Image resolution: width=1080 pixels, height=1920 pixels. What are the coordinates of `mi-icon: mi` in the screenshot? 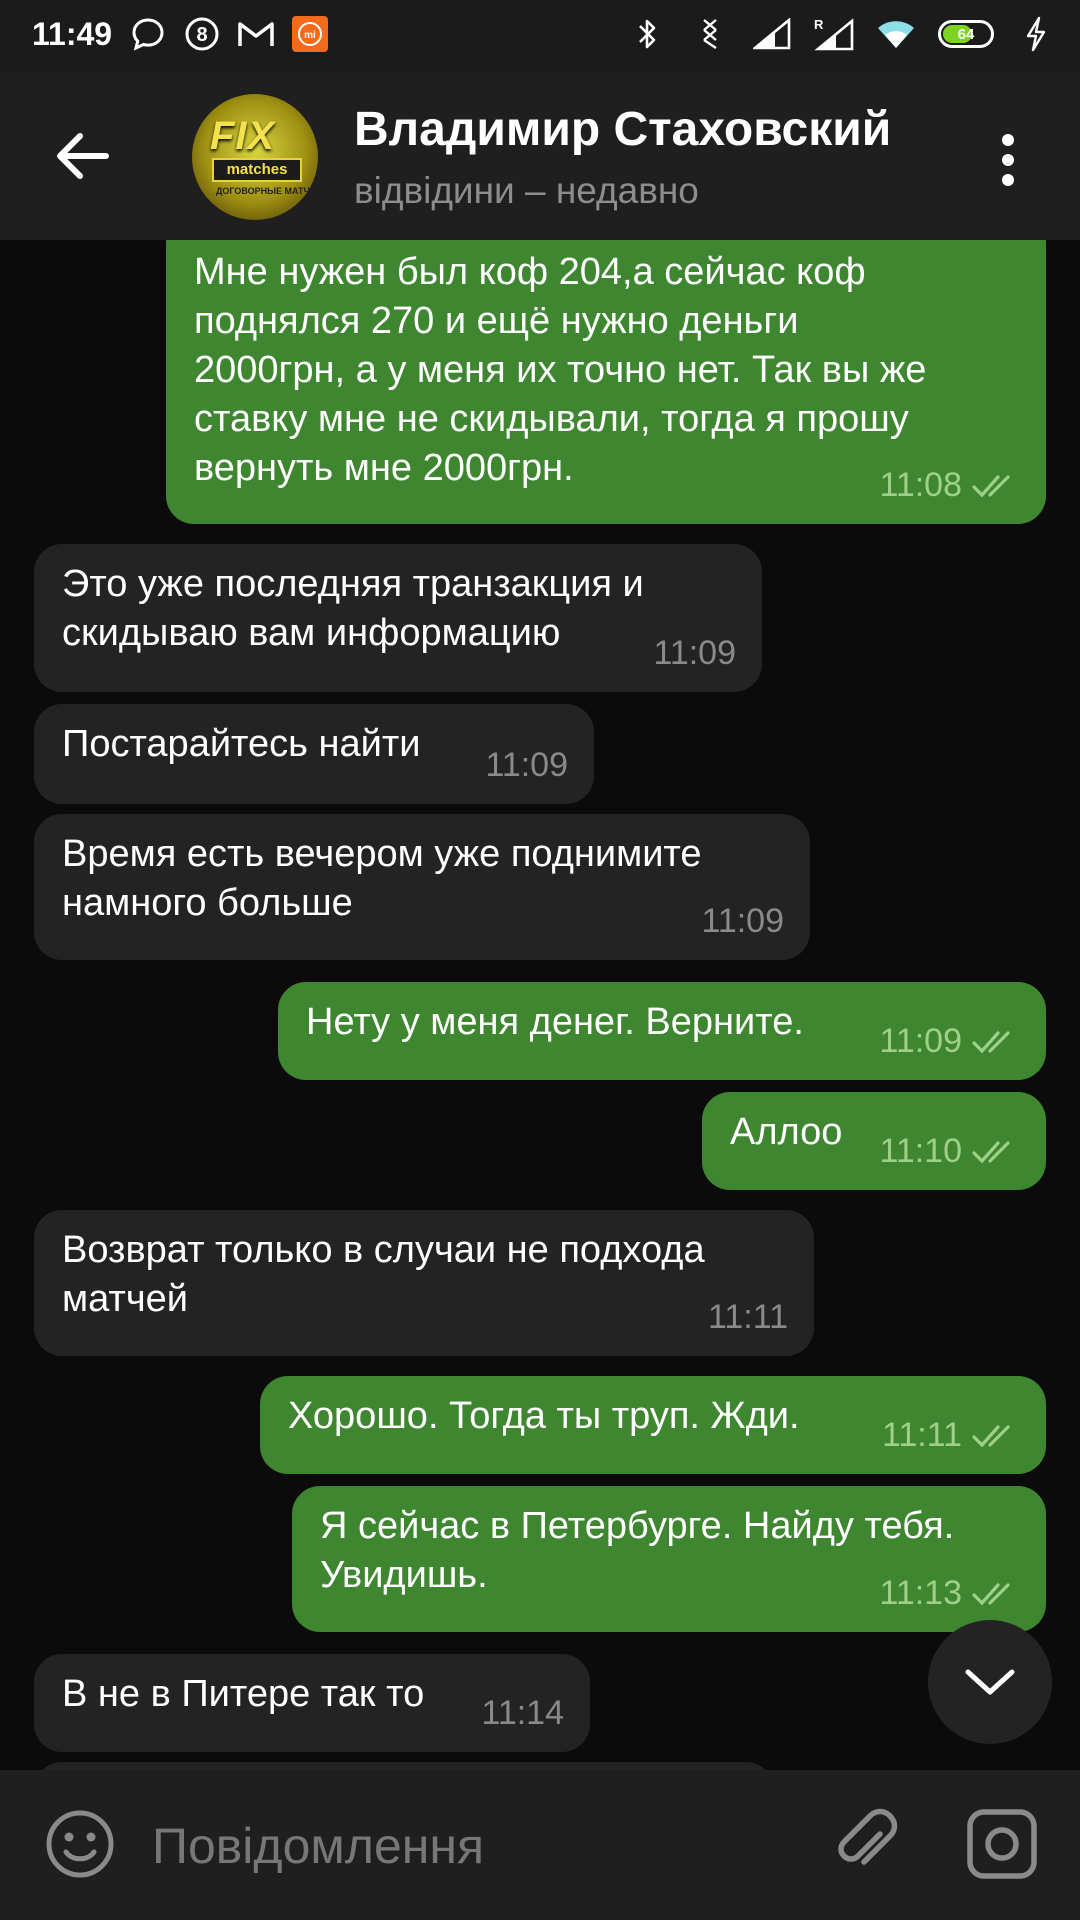 It's located at (310, 34).